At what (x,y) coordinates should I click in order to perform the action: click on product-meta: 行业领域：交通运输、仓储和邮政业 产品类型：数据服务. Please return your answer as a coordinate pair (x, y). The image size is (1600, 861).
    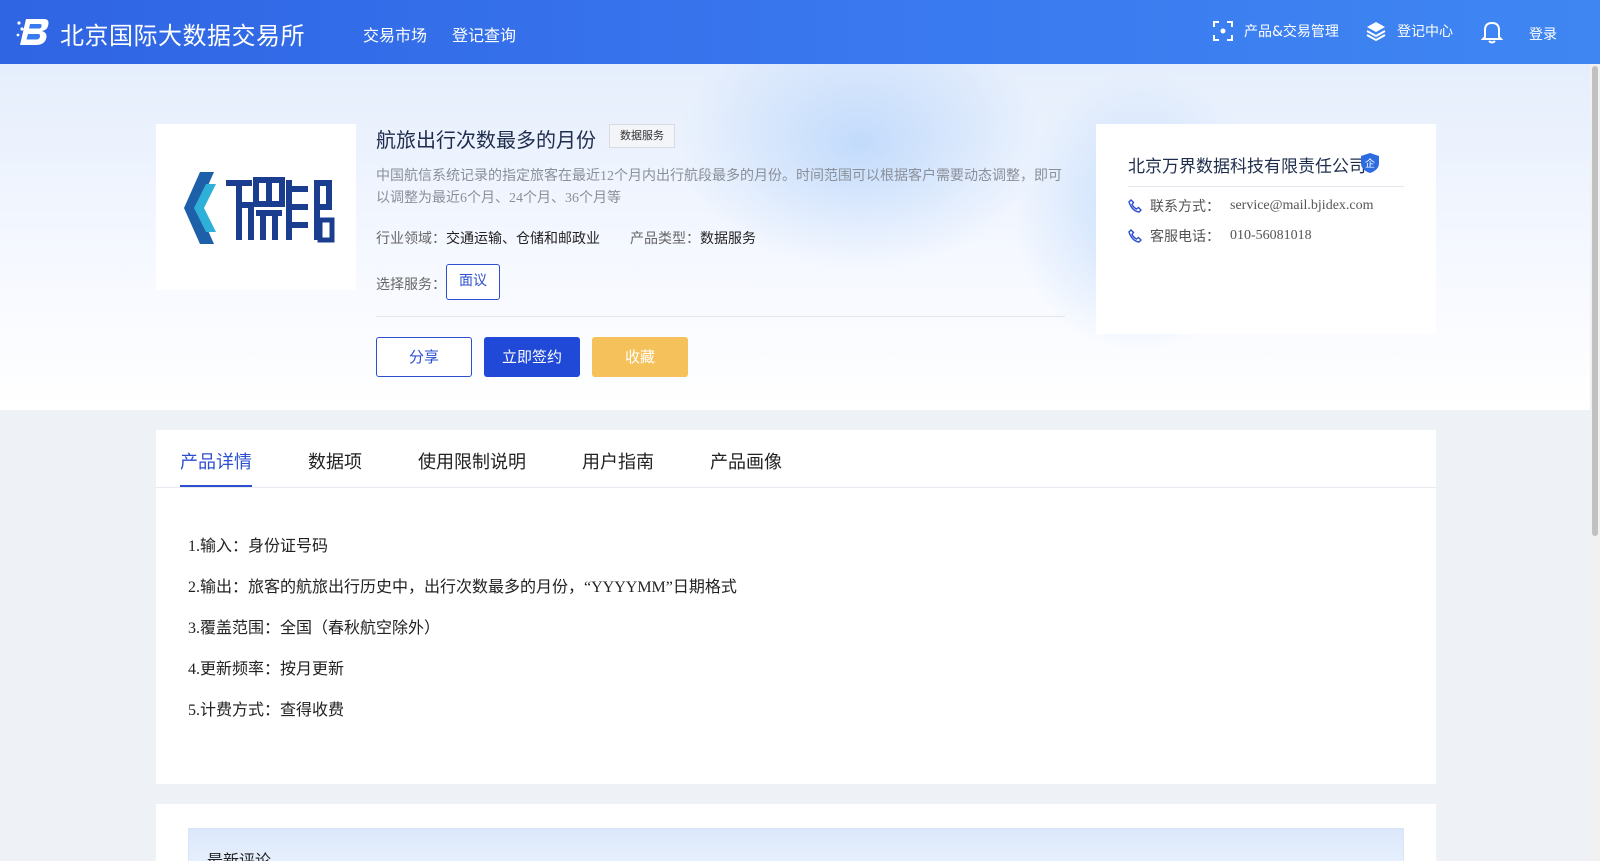
    Looking at the image, I should click on (566, 238).